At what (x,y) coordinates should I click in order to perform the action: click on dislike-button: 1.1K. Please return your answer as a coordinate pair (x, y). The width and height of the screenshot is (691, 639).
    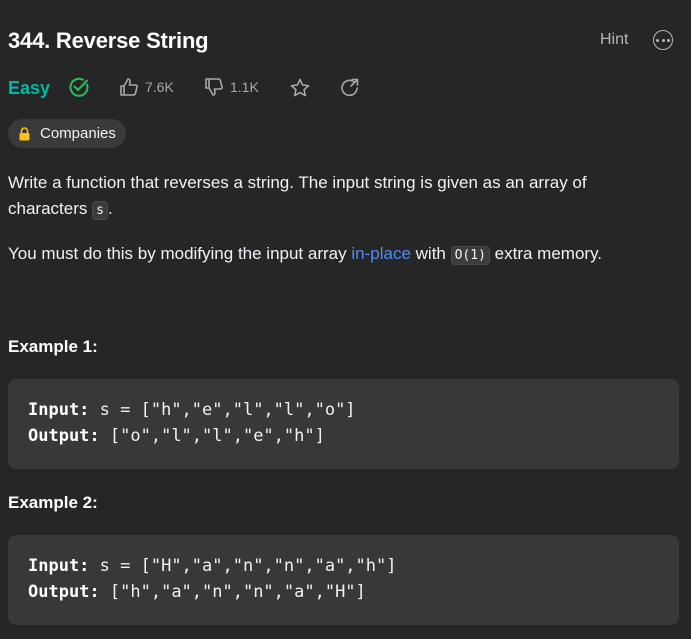
    Looking at the image, I should click on (231, 87).